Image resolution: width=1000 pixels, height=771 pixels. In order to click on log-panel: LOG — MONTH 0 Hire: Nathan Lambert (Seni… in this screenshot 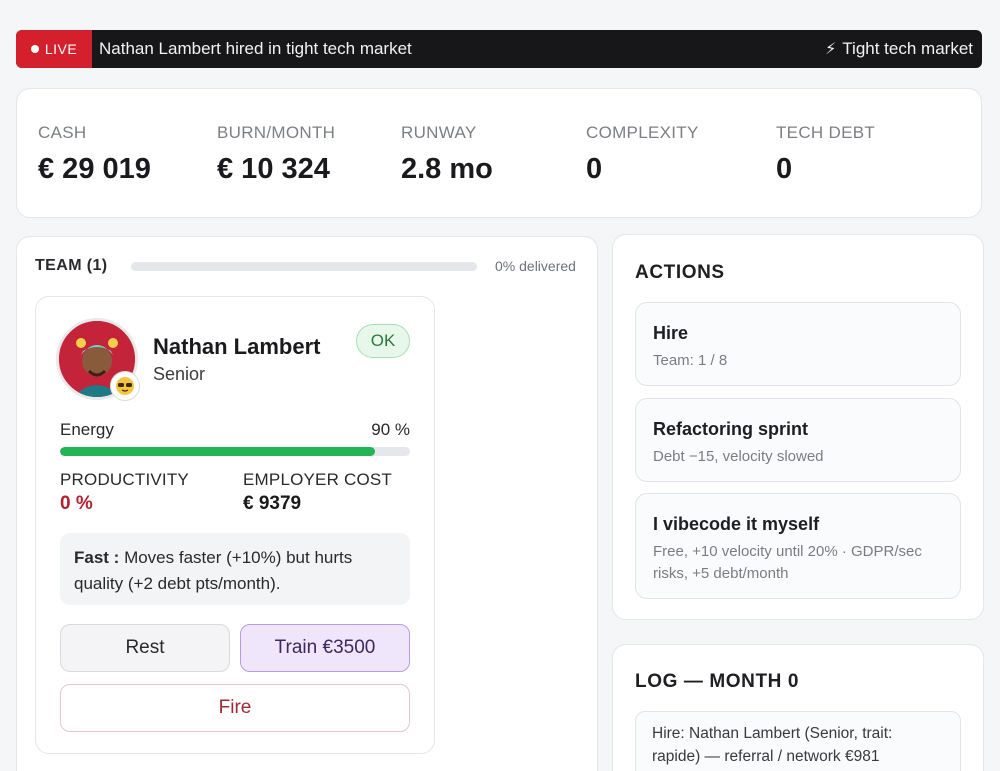, I will do `click(798, 707)`.